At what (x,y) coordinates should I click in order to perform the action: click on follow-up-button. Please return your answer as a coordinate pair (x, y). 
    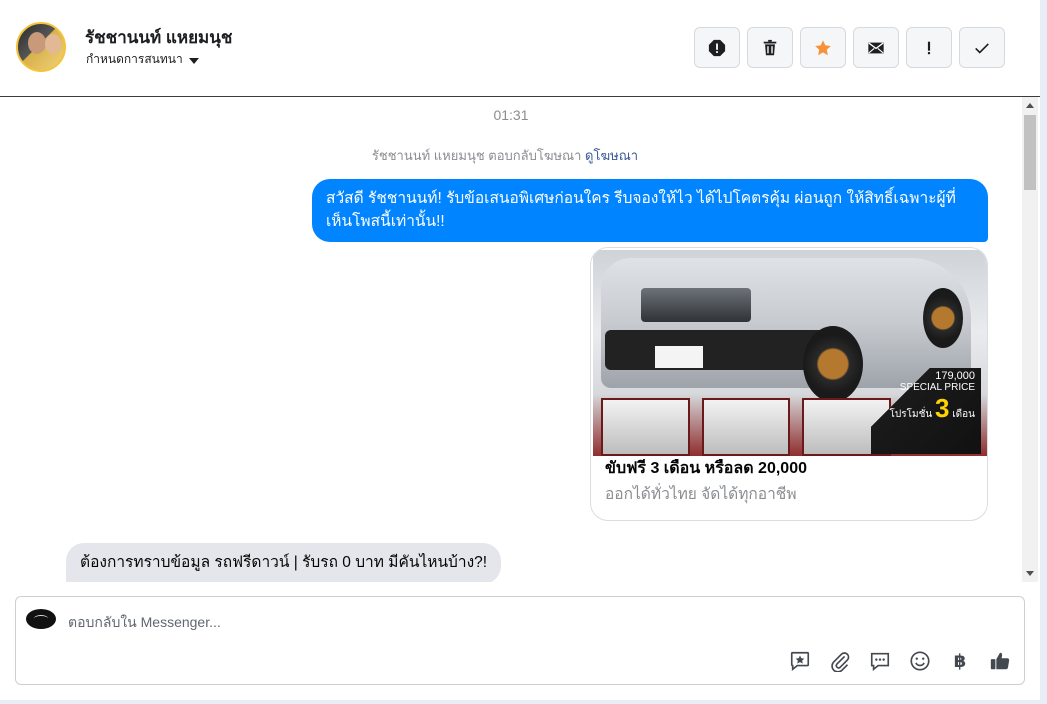
    Looking at the image, I should click on (929, 47).